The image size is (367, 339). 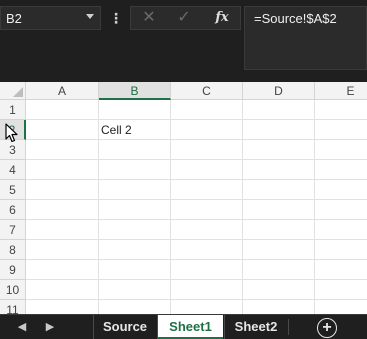 What do you see at coordinates (13, 230) in the screenshot?
I see `row-header-7: 7` at bounding box center [13, 230].